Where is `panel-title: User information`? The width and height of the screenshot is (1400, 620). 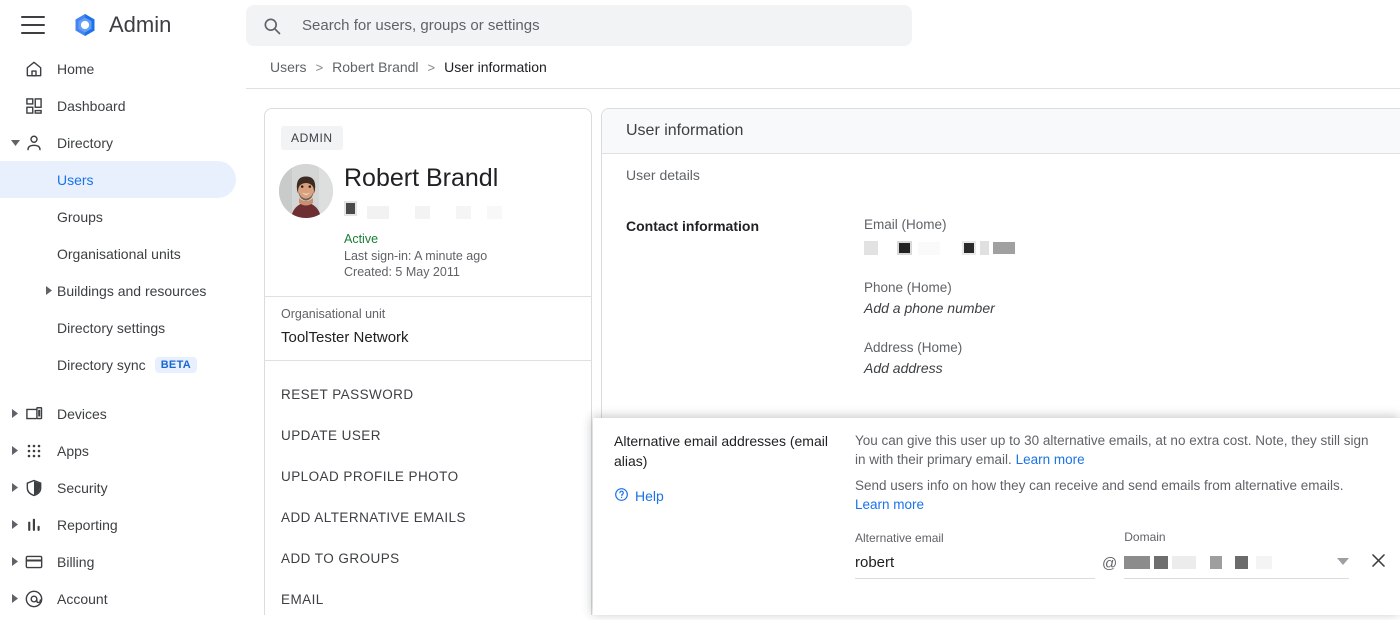
panel-title: User information is located at coordinates (1001, 131).